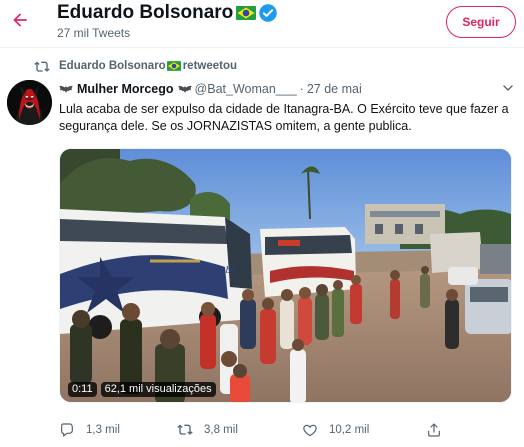  What do you see at coordinates (268, 13) in the screenshot?
I see `verified-badge-icon` at bounding box center [268, 13].